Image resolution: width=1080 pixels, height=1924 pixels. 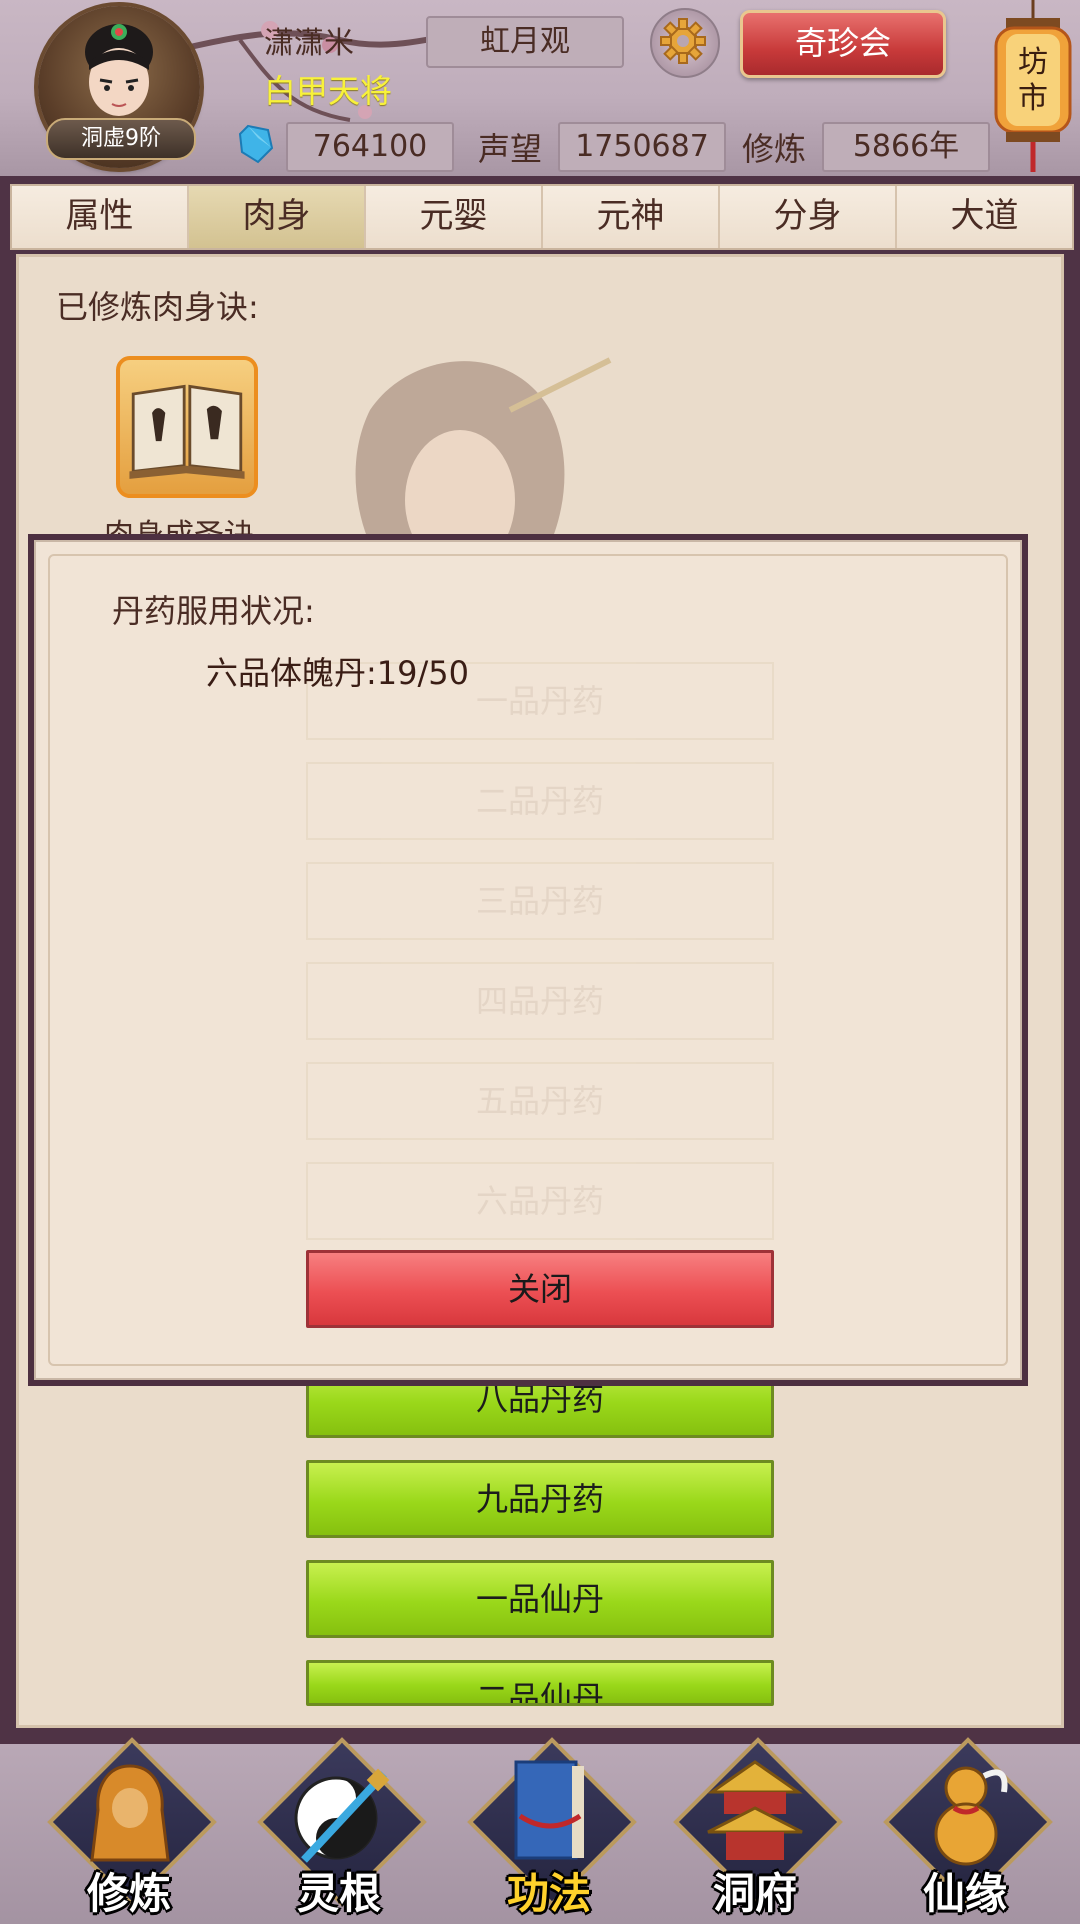 I want to click on market-lantern-button: 坊 市, so click(x=1033, y=89).